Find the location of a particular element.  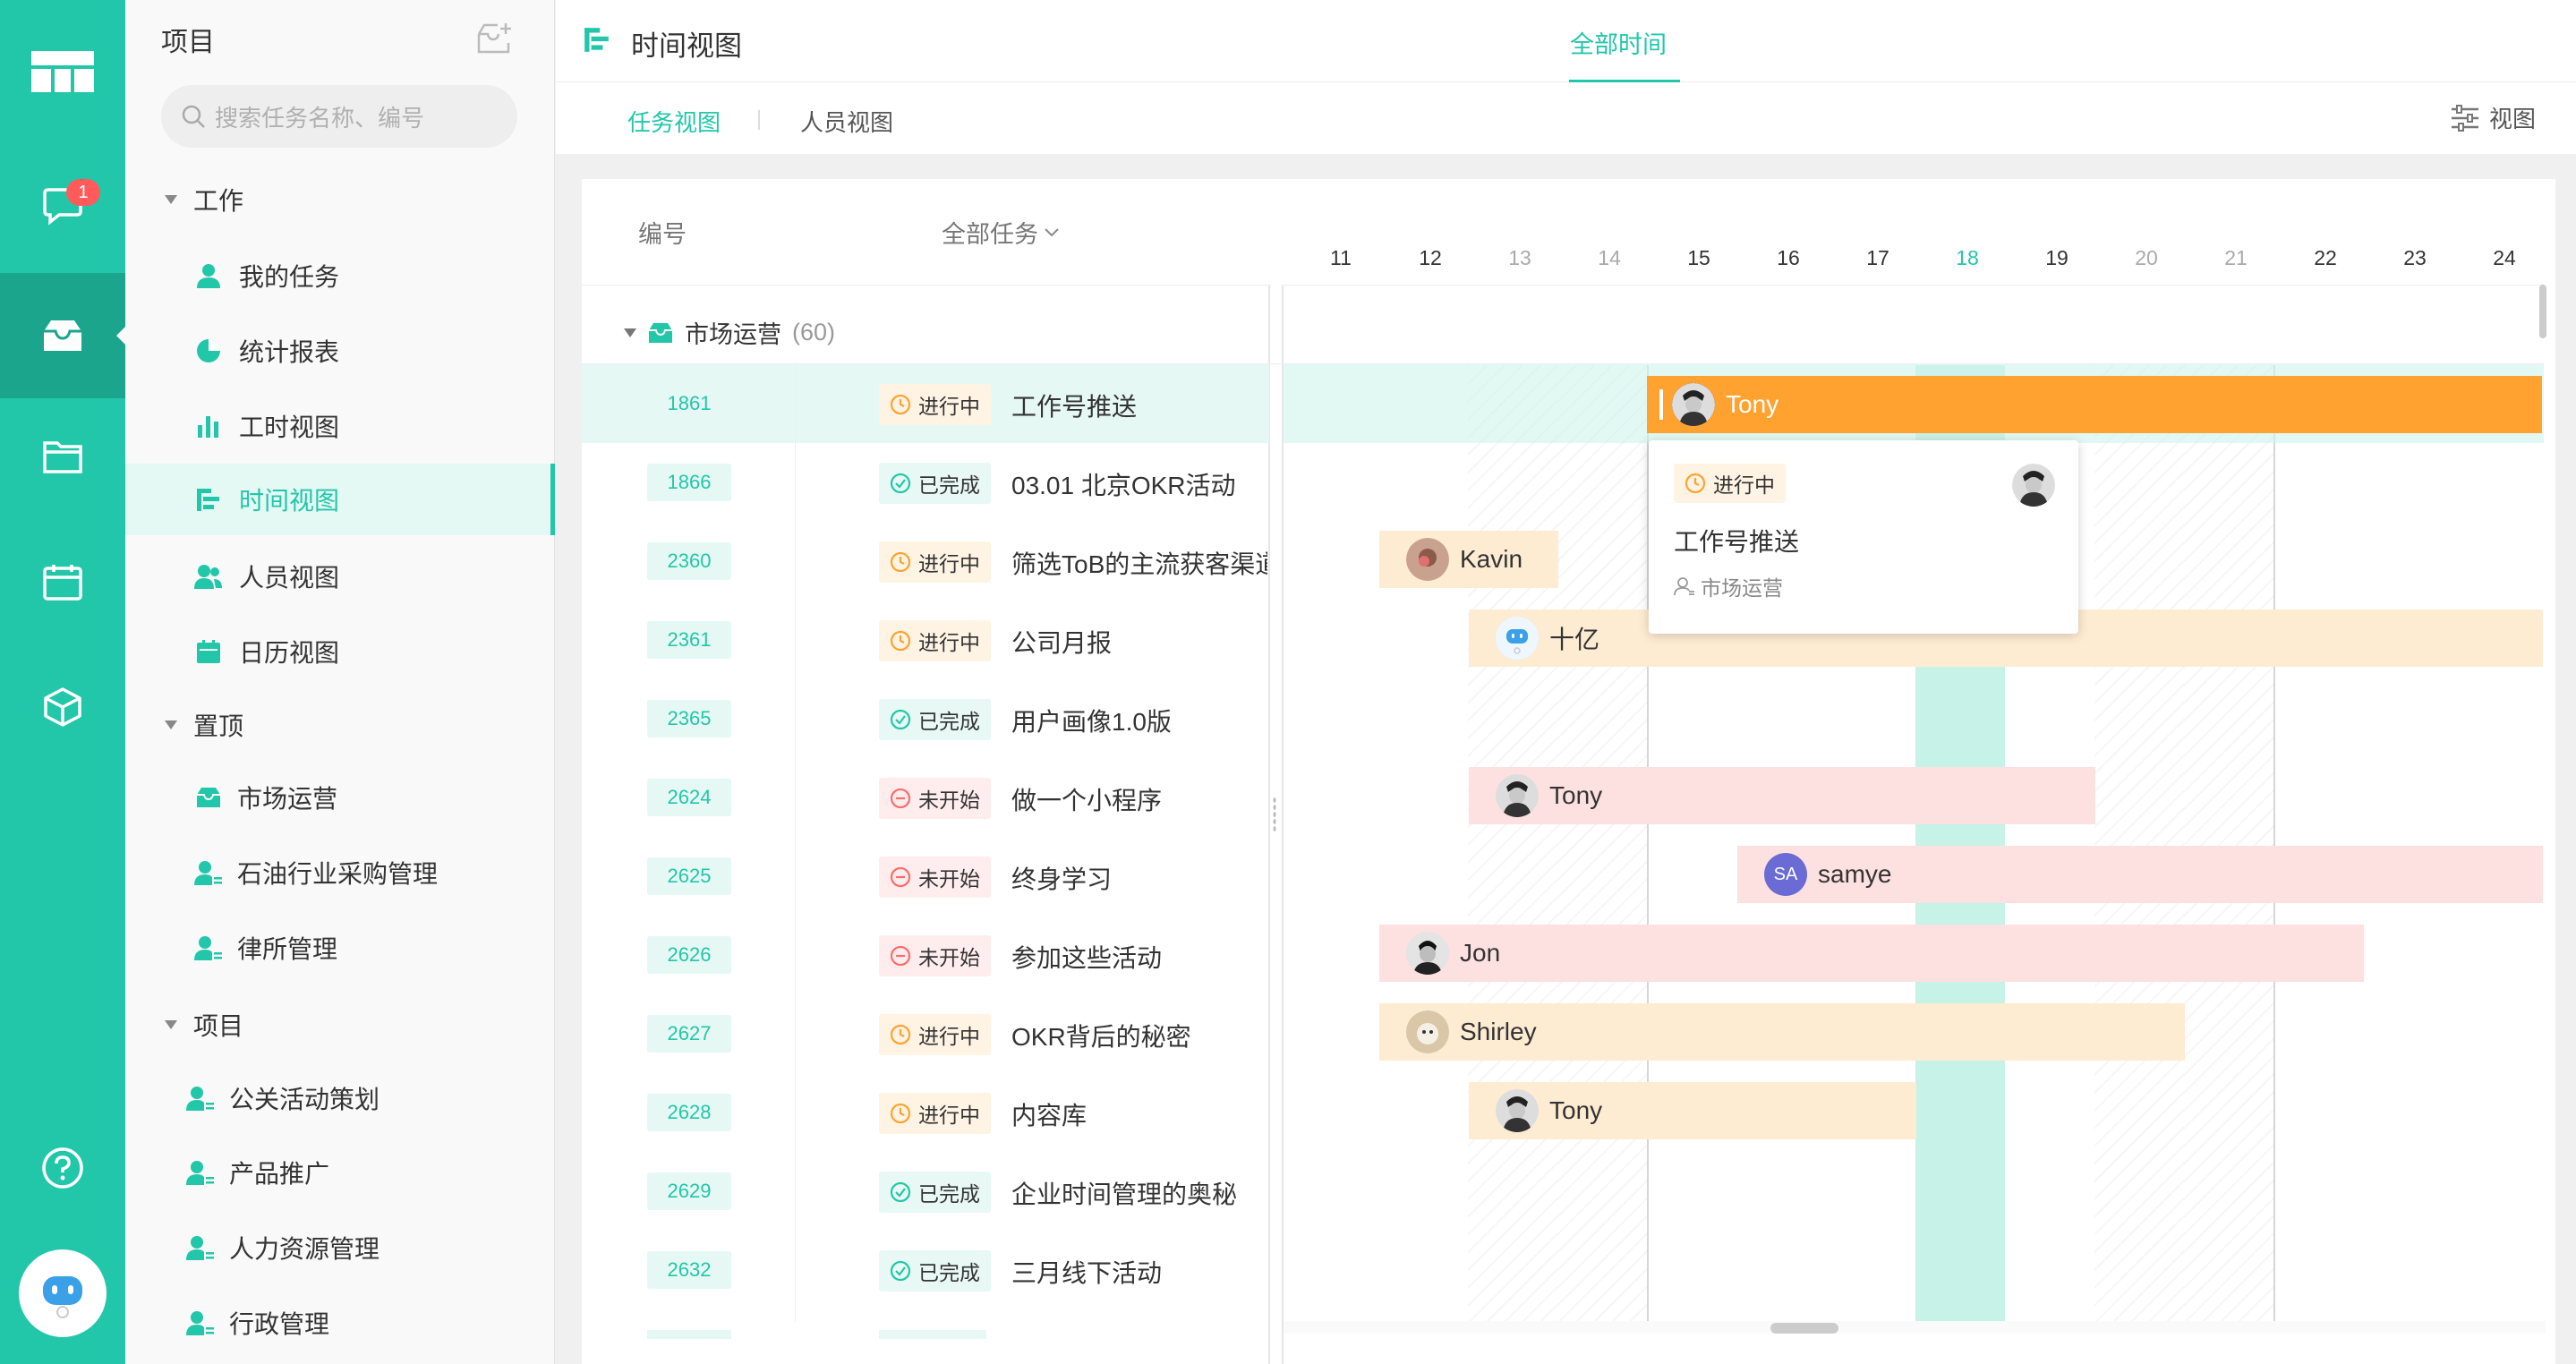

day-label: 15 is located at coordinates (1698, 257).